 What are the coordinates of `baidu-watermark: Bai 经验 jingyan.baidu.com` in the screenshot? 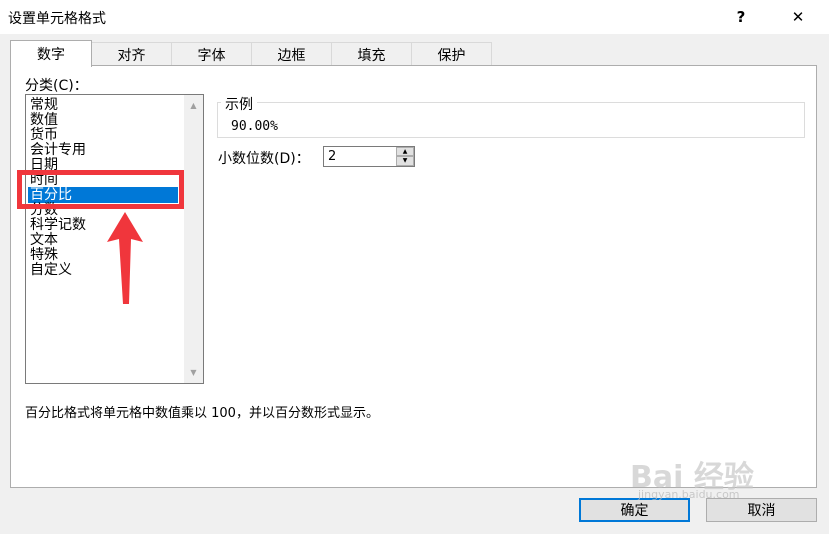 It's located at (710, 477).